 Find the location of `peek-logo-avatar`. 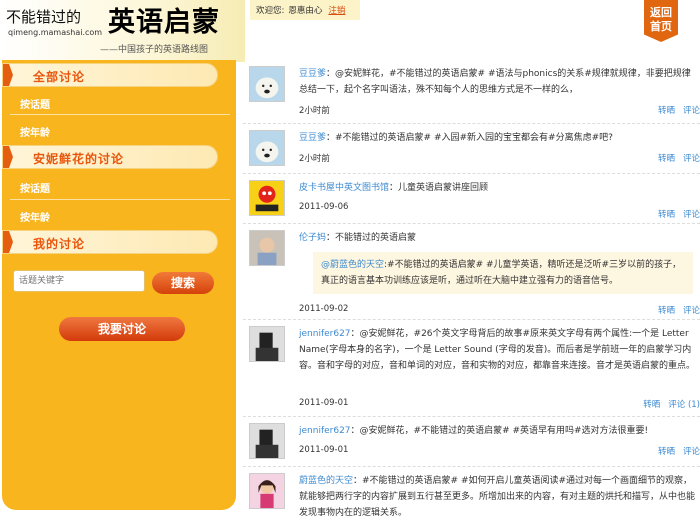

peek-logo-avatar is located at coordinates (267, 198).